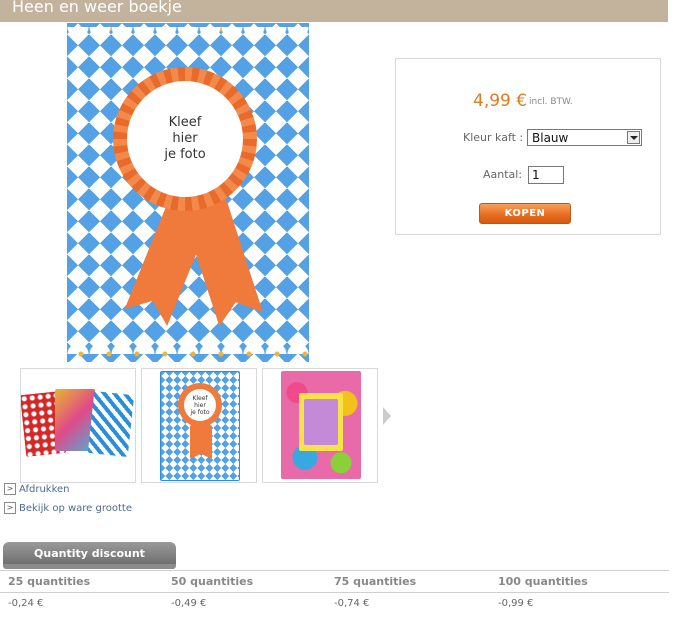 This screenshot has height=620, width=673. I want to click on buy-button: KOPEN, so click(525, 213).